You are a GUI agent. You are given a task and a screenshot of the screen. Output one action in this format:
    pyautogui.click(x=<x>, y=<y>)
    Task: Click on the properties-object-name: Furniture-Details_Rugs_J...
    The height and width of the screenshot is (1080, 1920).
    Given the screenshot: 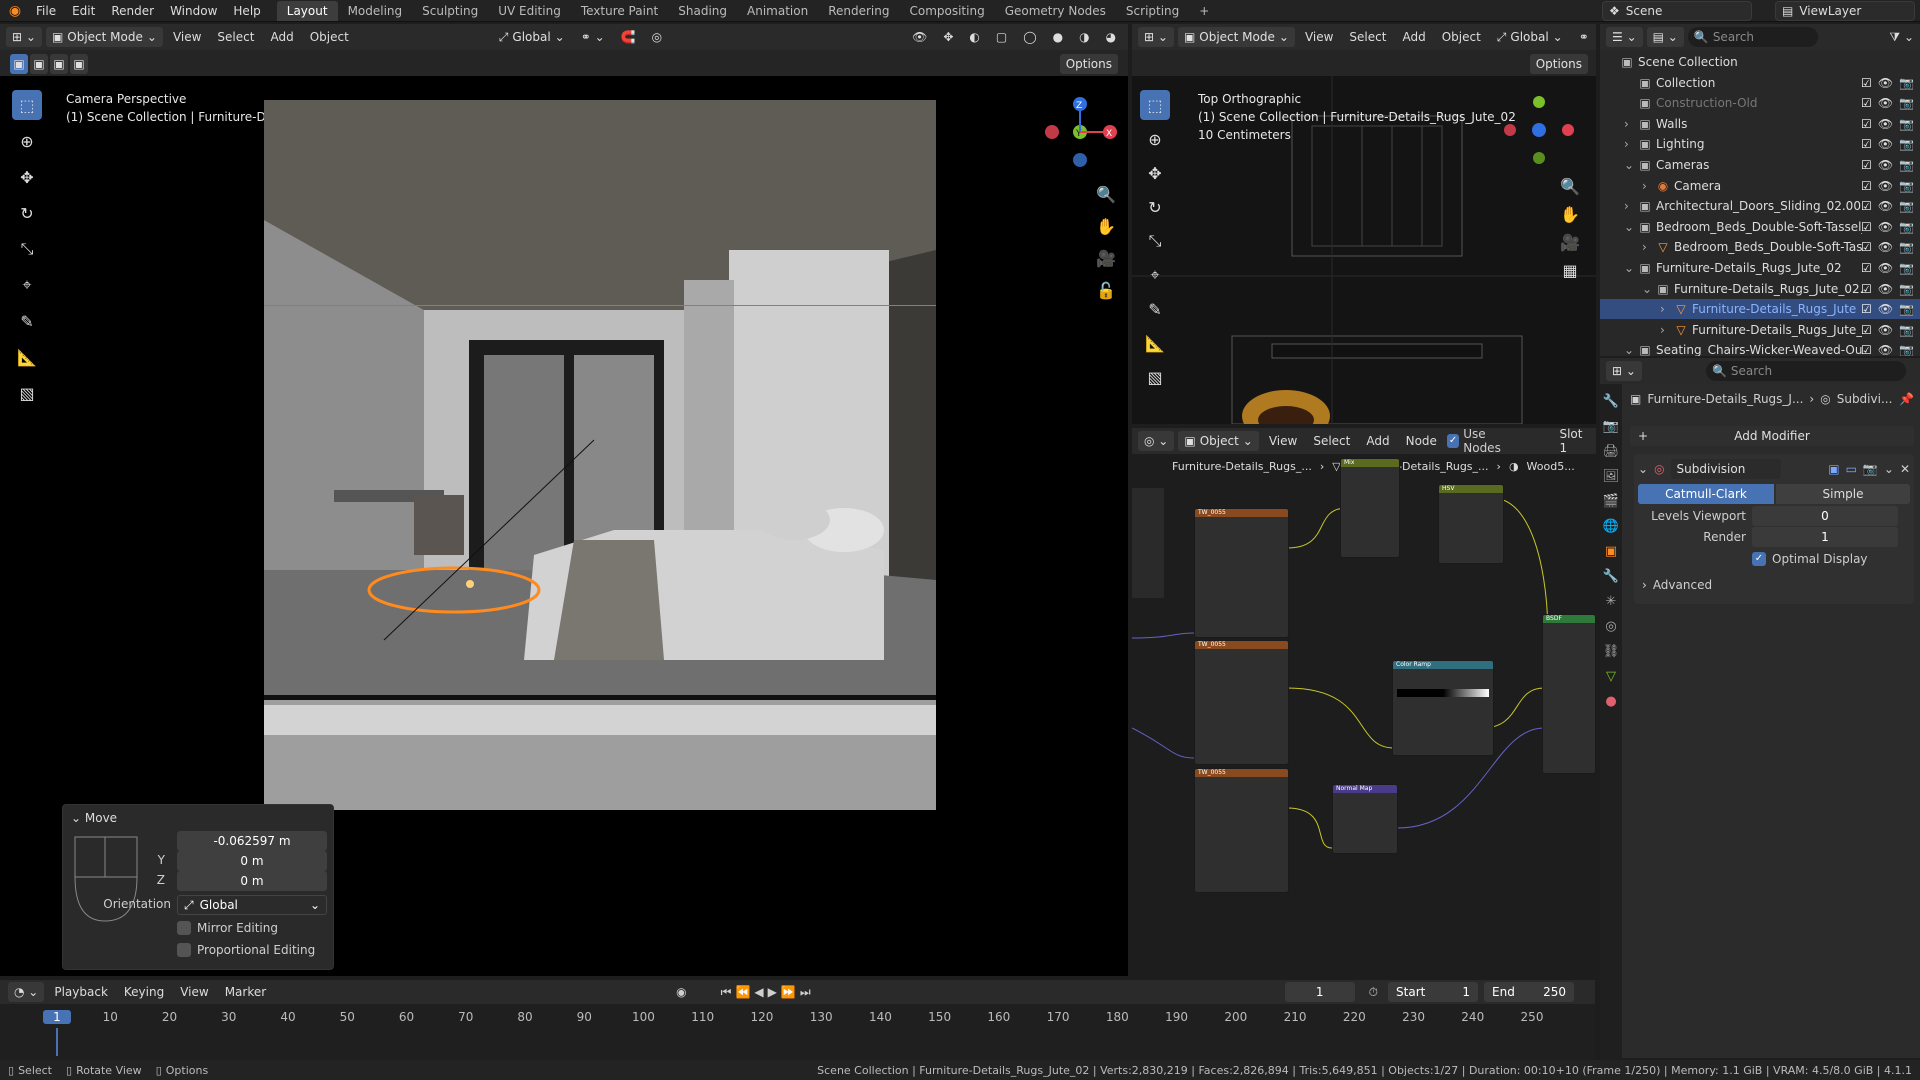 What is the action you would take?
    pyautogui.click(x=1725, y=399)
    